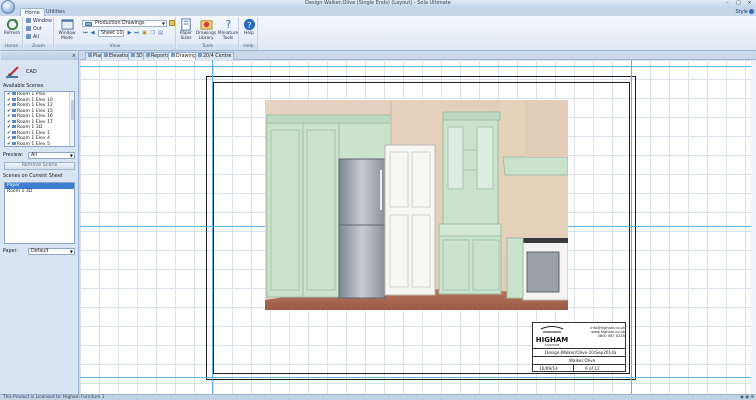 The height and width of the screenshot is (400, 756). What do you see at coordinates (548, 368) in the screenshot?
I see `date-value: 10/09/14` at bounding box center [548, 368].